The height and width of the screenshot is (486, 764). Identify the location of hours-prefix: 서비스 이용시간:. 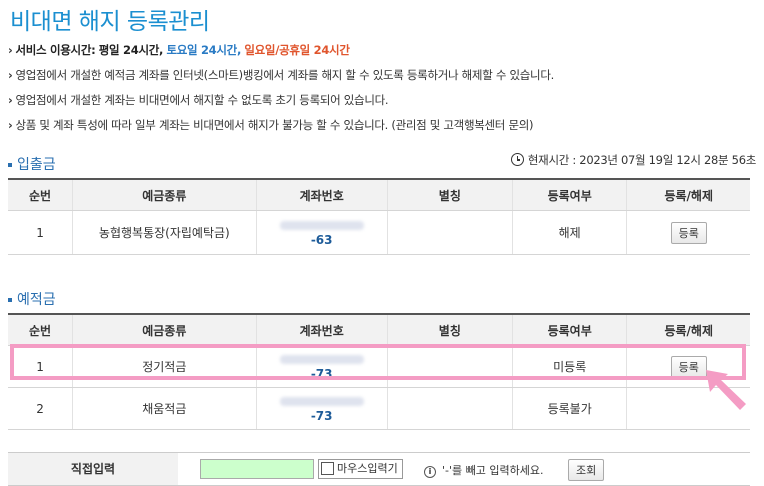
(55, 50).